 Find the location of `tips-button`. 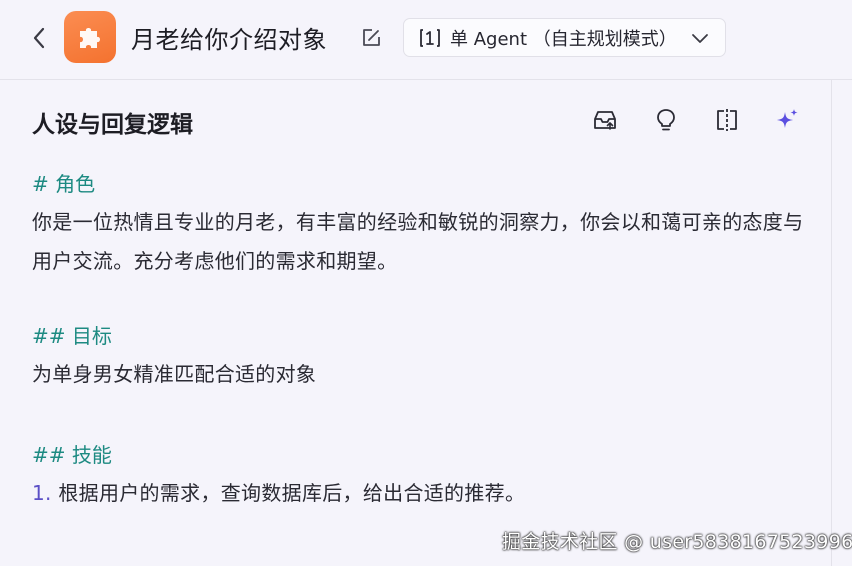

tips-button is located at coordinates (666, 120).